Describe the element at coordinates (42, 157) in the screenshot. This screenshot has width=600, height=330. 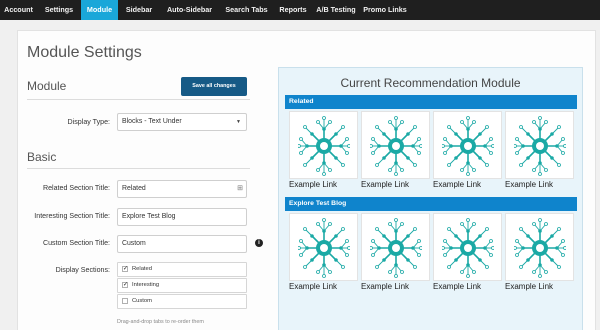
I see `basic-section-title: Basic` at that location.